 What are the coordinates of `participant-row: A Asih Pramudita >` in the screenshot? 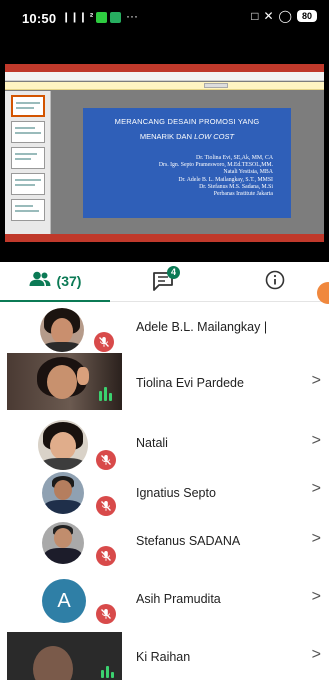 It's located at (164, 602).